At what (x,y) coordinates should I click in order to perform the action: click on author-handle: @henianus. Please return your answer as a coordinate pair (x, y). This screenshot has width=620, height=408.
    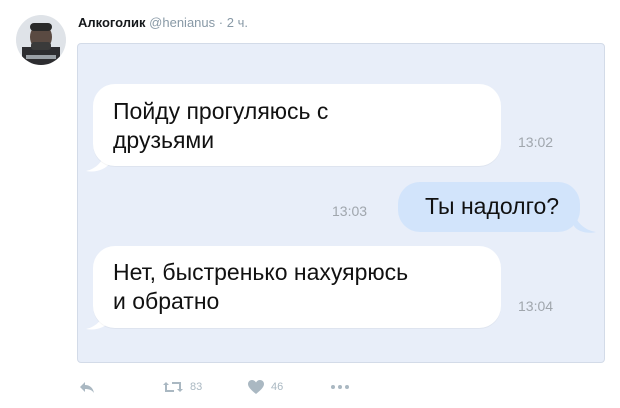
    Looking at the image, I should click on (182, 22).